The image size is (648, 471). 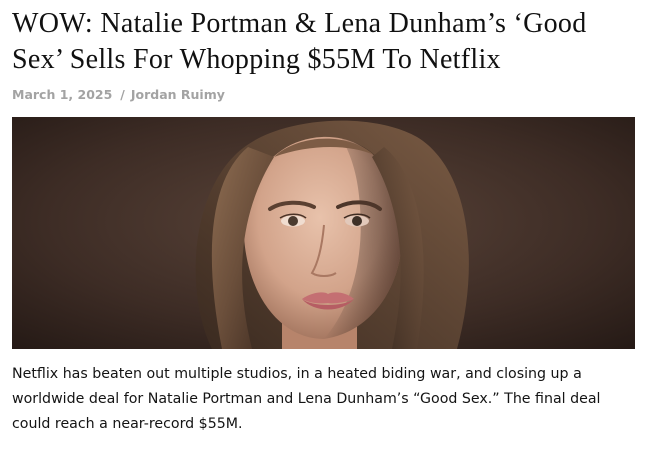 I want to click on article-date: March 1, 2025, so click(x=62, y=94).